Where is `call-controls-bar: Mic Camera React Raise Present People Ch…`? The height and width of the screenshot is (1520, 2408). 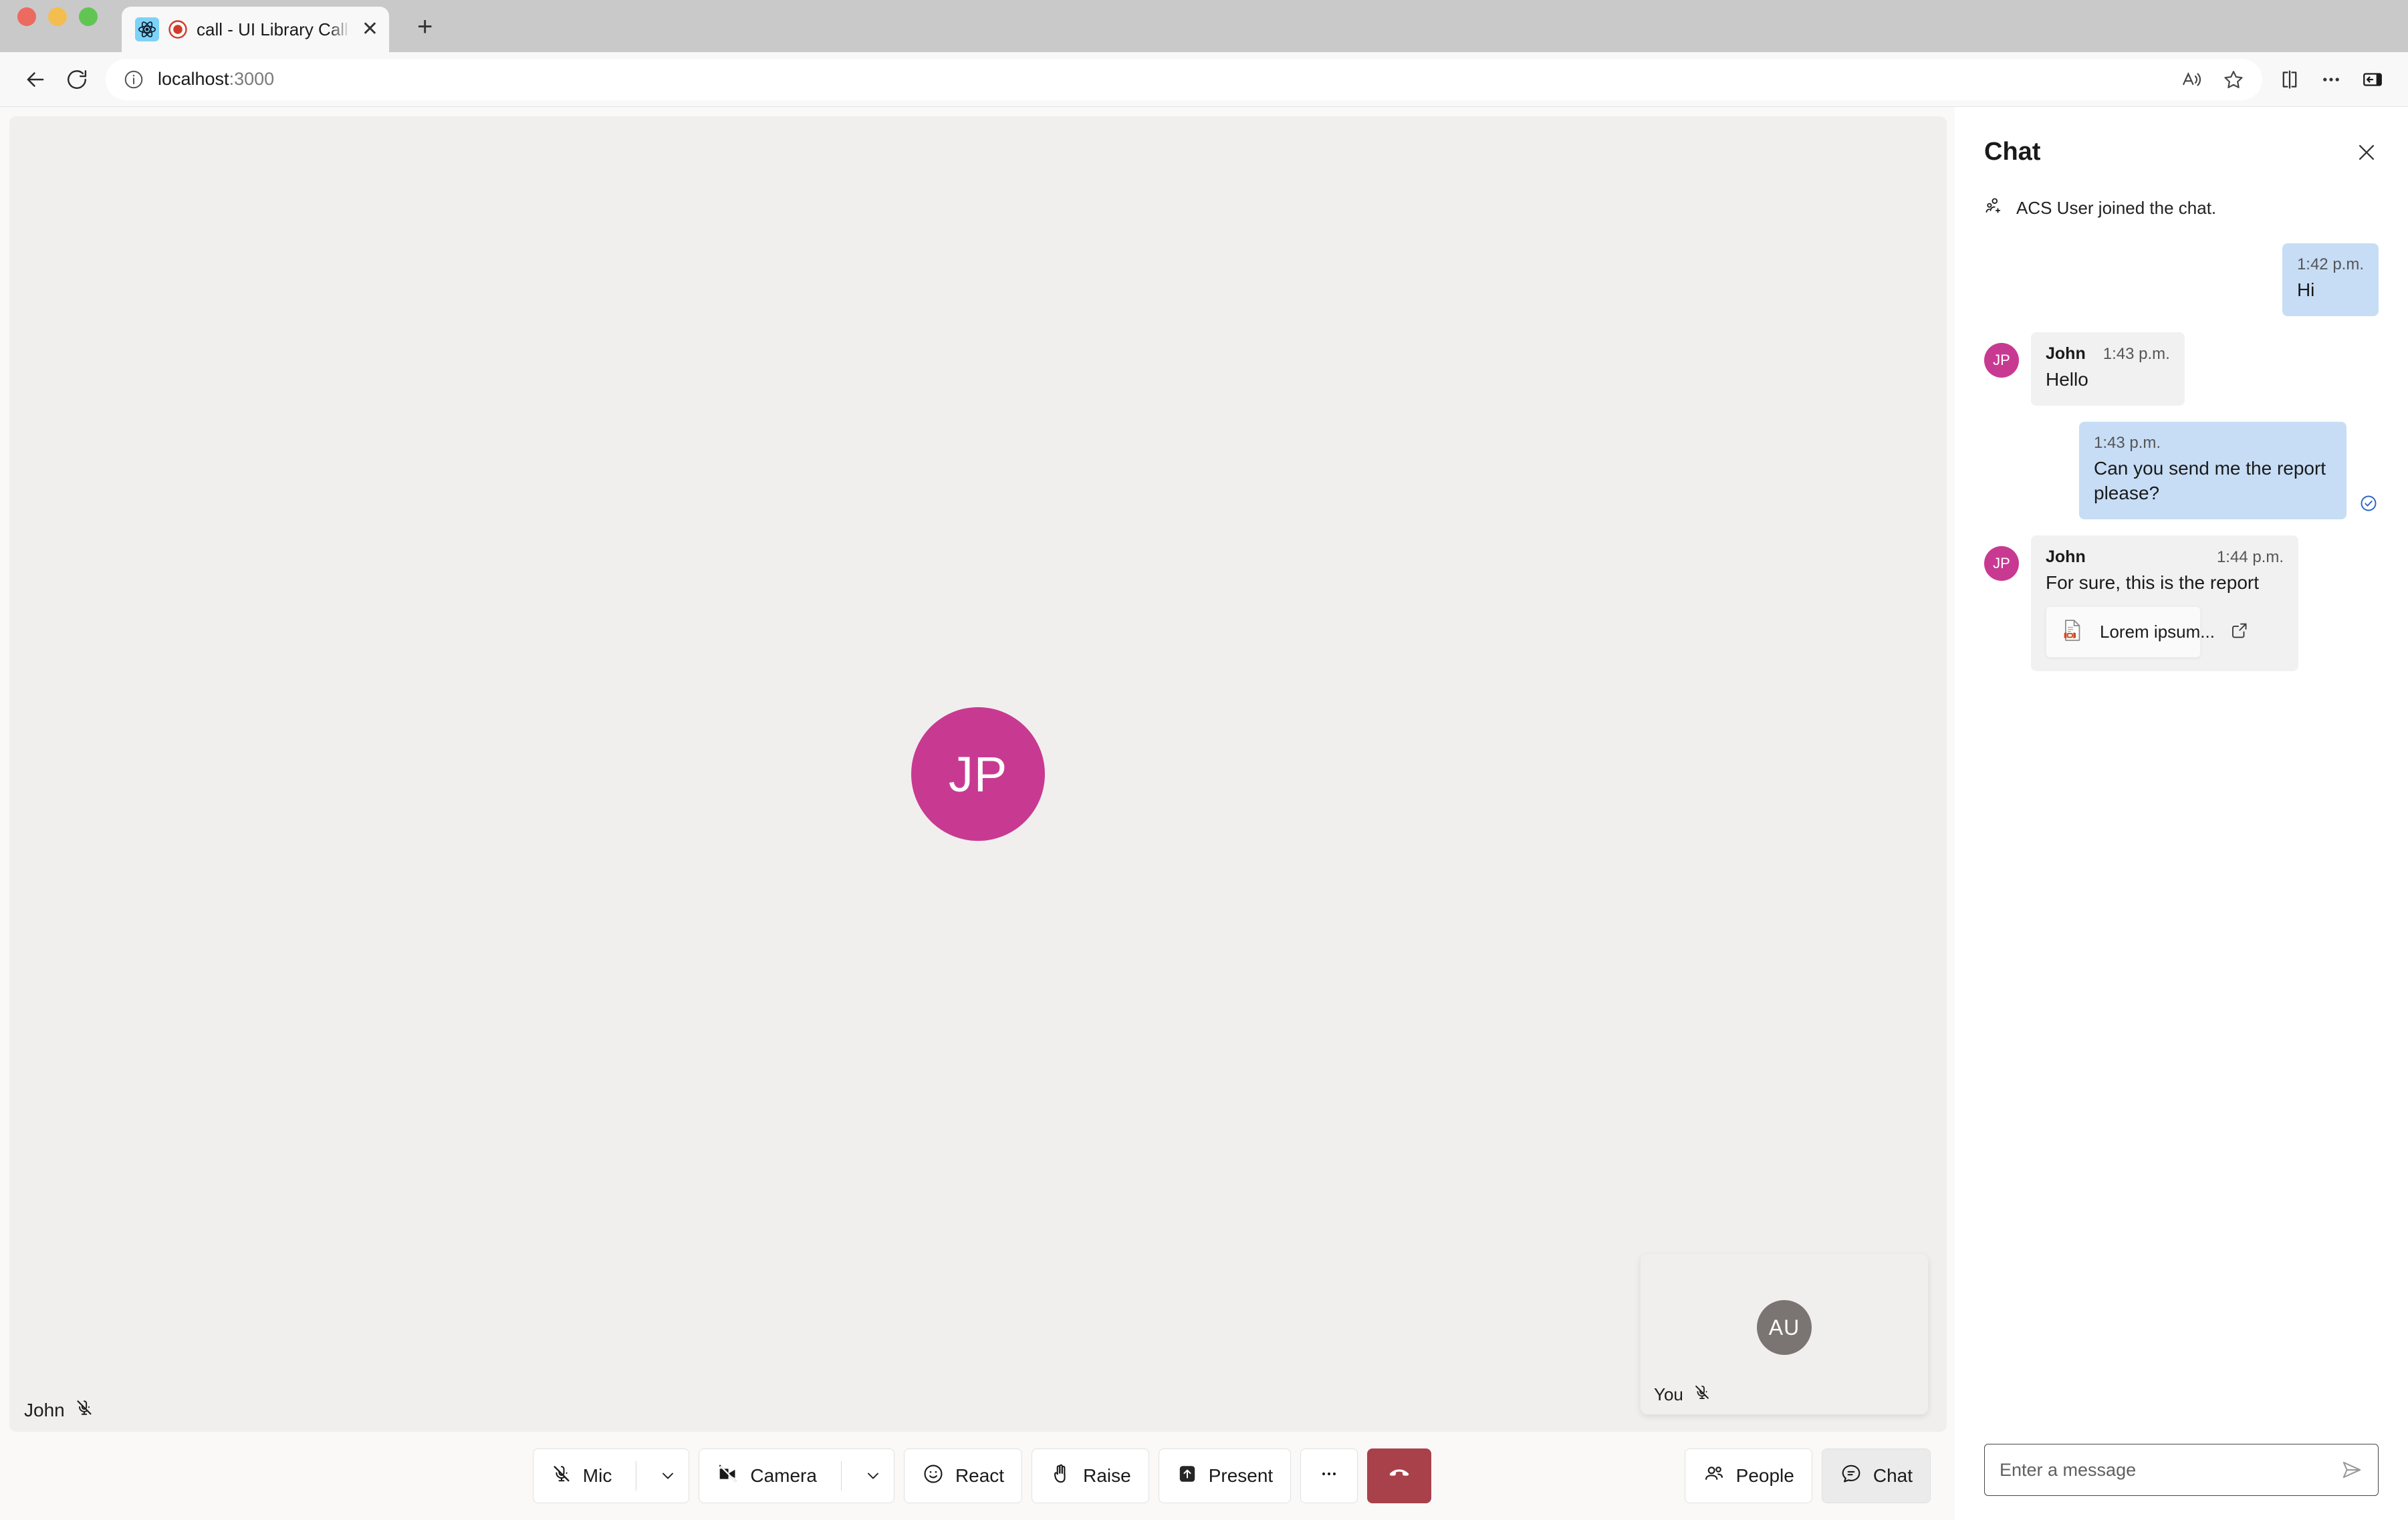
call-controls-bar: Mic Camera React Raise Present People Ch… is located at coordinates (982, 1476).